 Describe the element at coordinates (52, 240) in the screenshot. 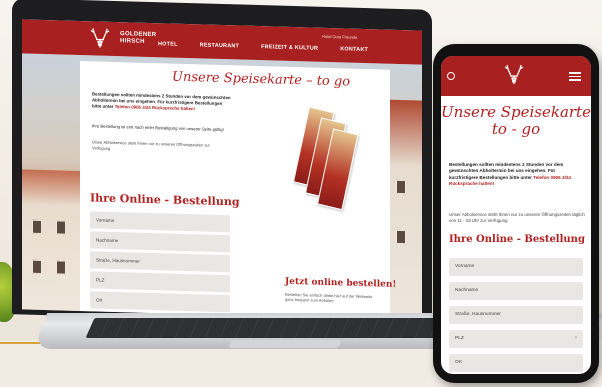

I see `house-left` at that location.